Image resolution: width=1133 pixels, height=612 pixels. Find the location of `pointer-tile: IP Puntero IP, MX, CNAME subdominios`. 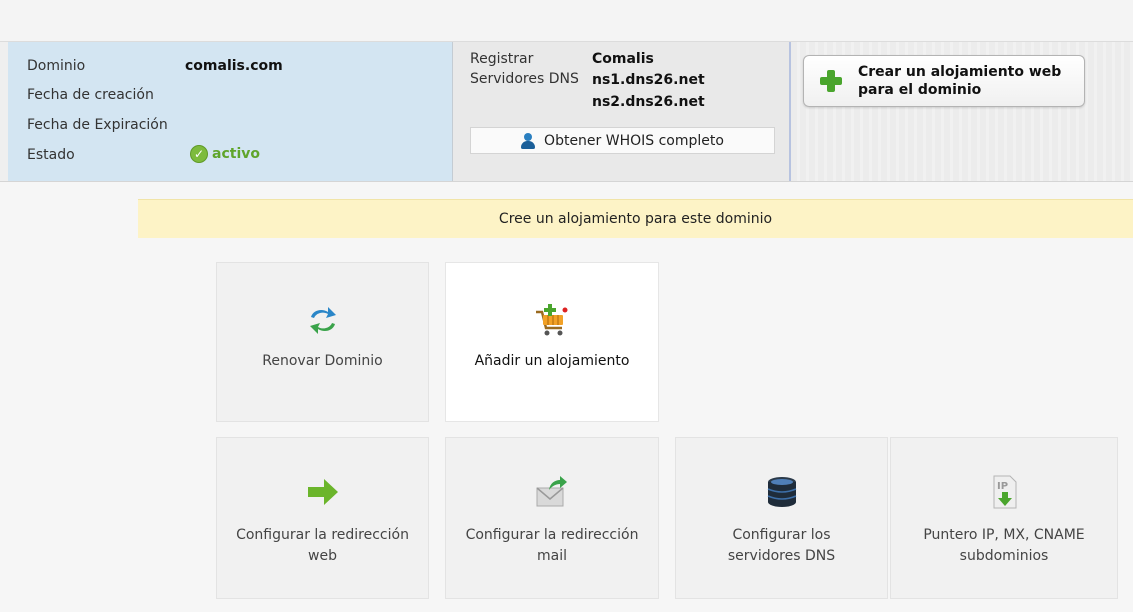

pointer-tile: IP Puntero IP, MX, CNAME subdominios is located at coordinates (1004, 518).